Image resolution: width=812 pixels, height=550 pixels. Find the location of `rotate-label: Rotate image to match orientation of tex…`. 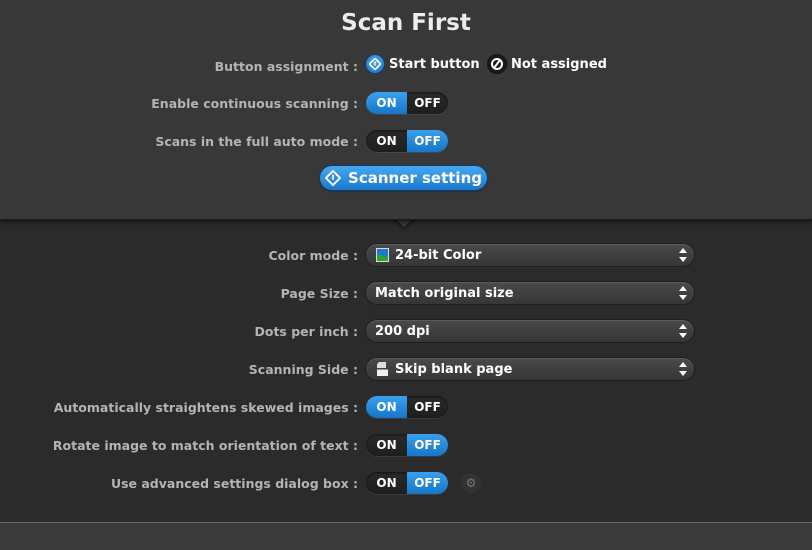

rotate-label: Rotate image to match orientation of tex… is located at coordinates (205, 445).